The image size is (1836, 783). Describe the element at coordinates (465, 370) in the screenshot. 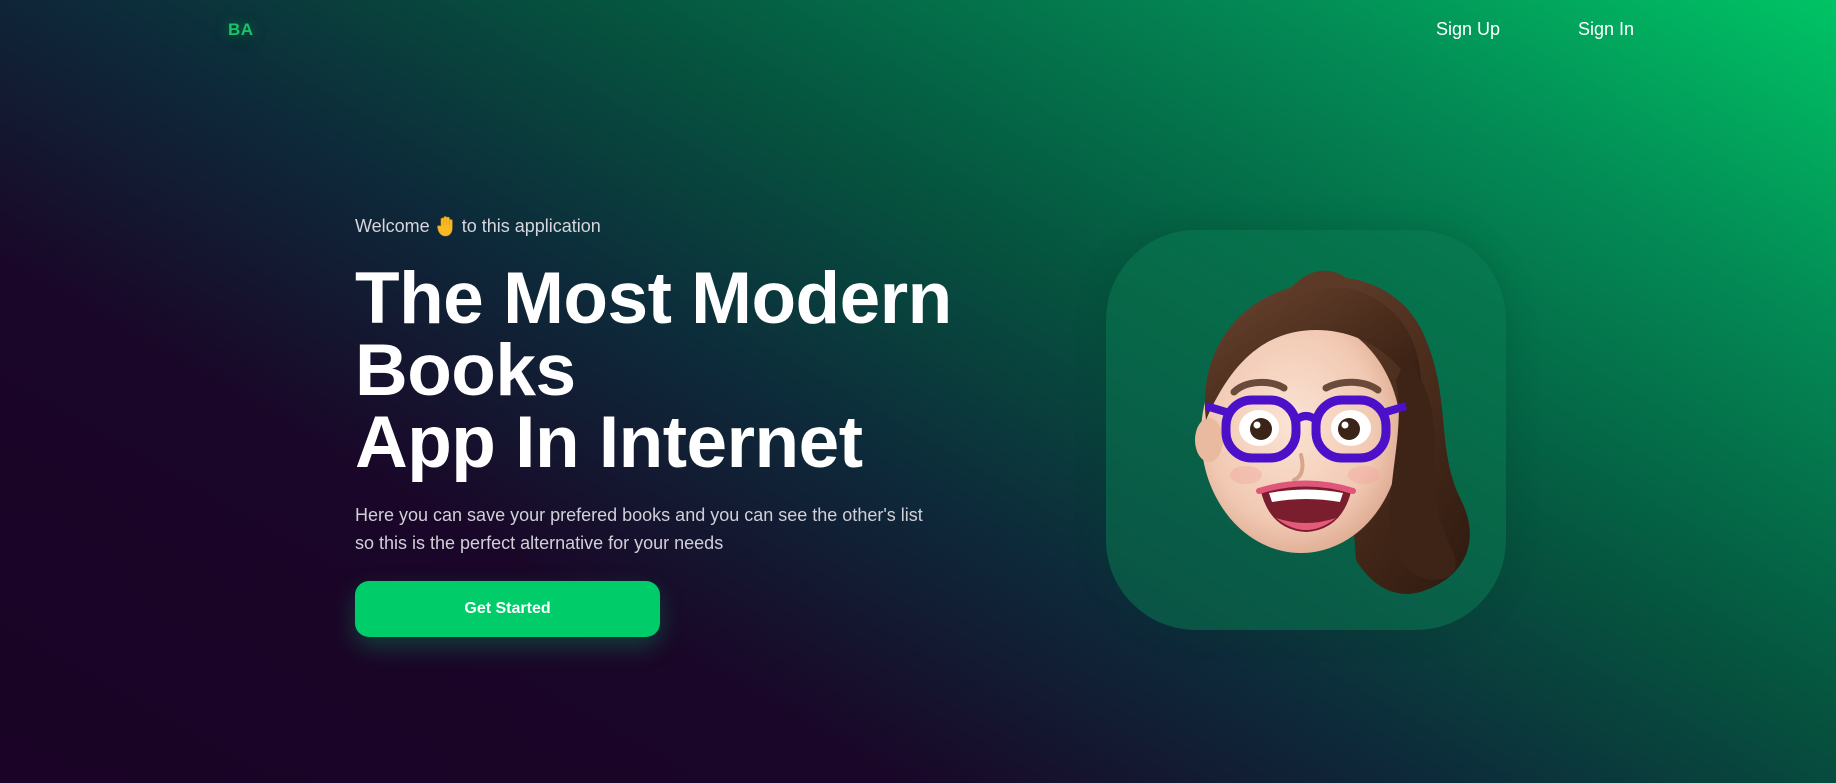

I see `headline-line-2: Books` at that location.